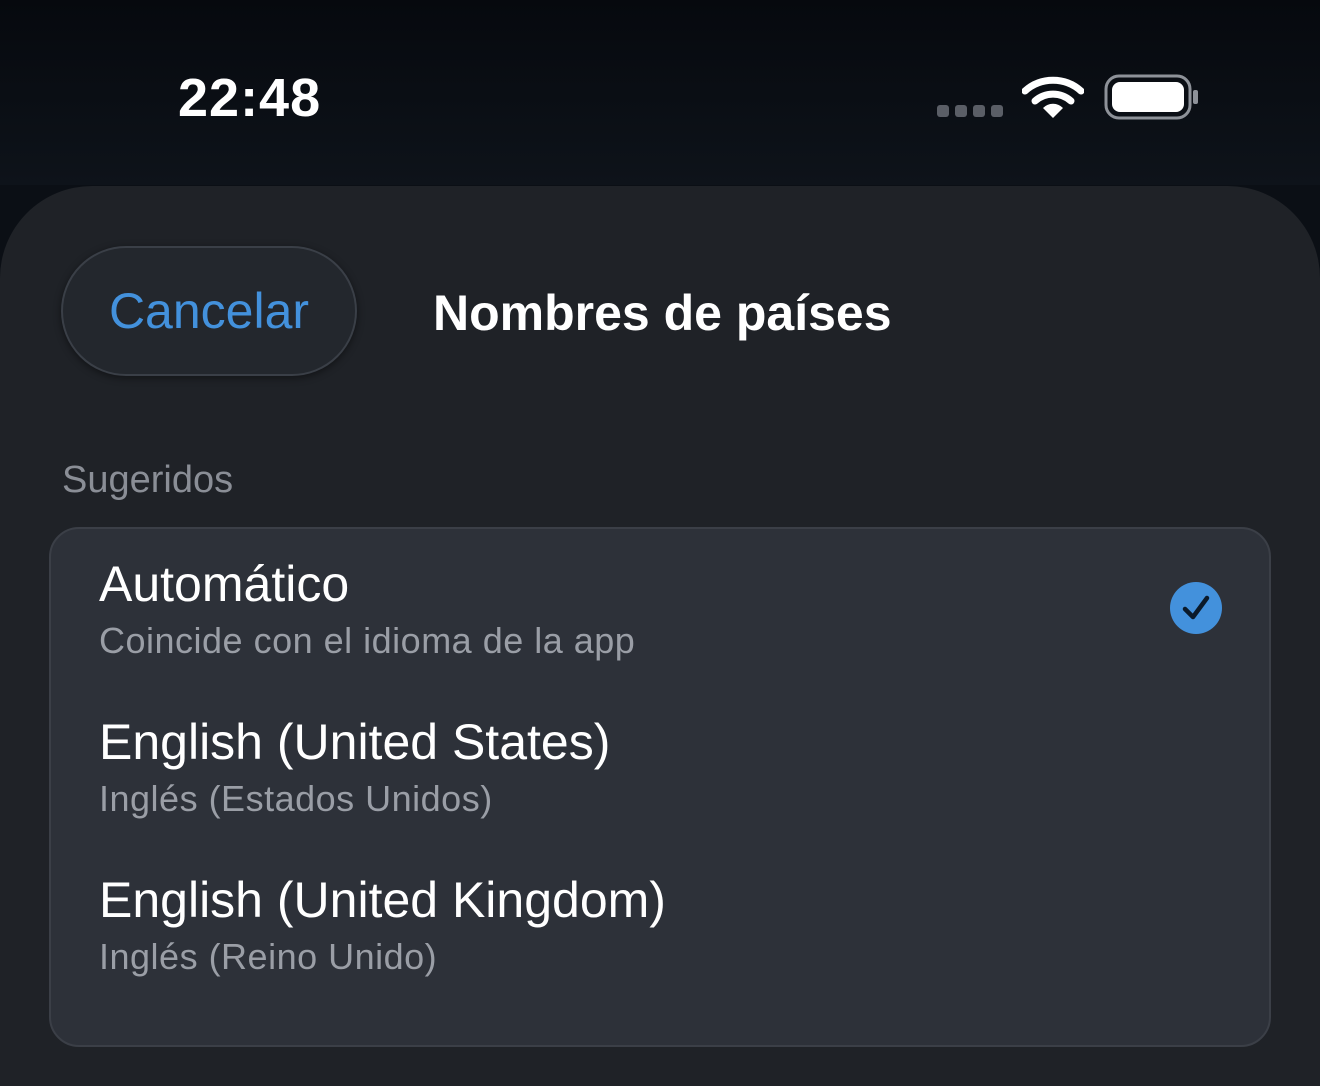 The height and width of the screenshot is (1086, 1320). What do you see at coordinates (367, 640) in the screenshot?
I see `item-subtitle: Coincide con el idioma de la app` at bounding box center [367, 640].